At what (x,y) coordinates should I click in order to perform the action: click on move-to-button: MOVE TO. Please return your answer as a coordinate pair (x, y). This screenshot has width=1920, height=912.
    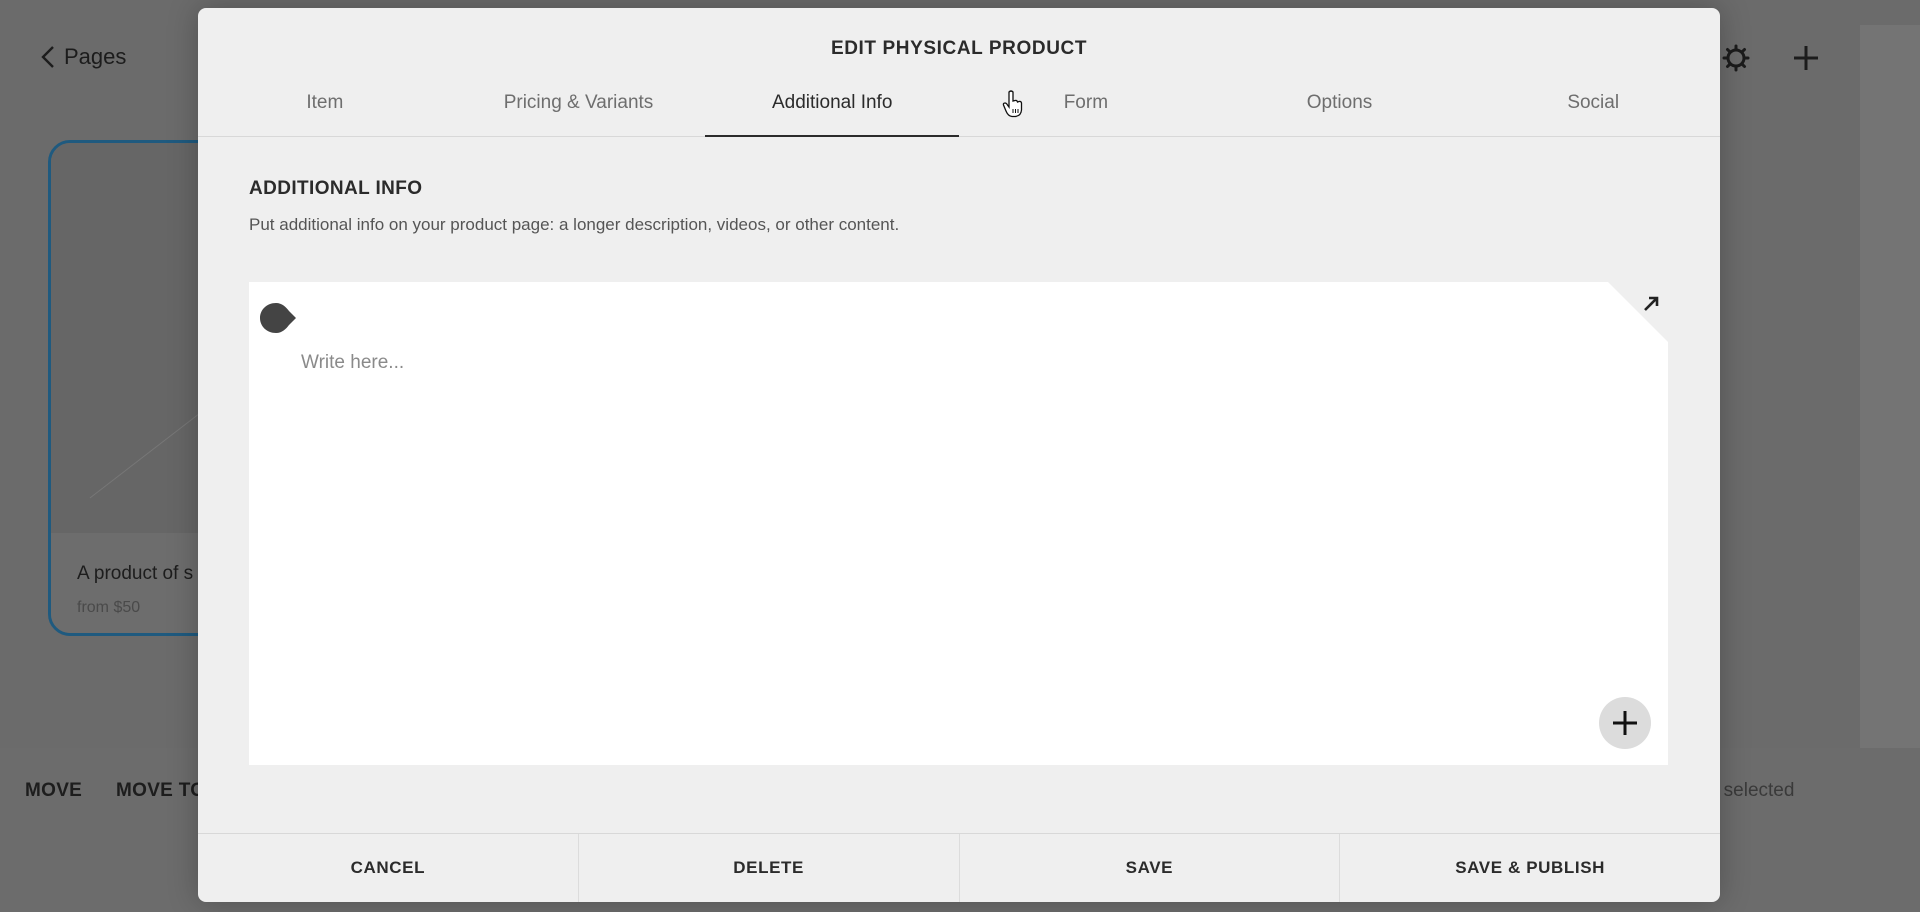
    Looking at the image, I should click on (160, 791).